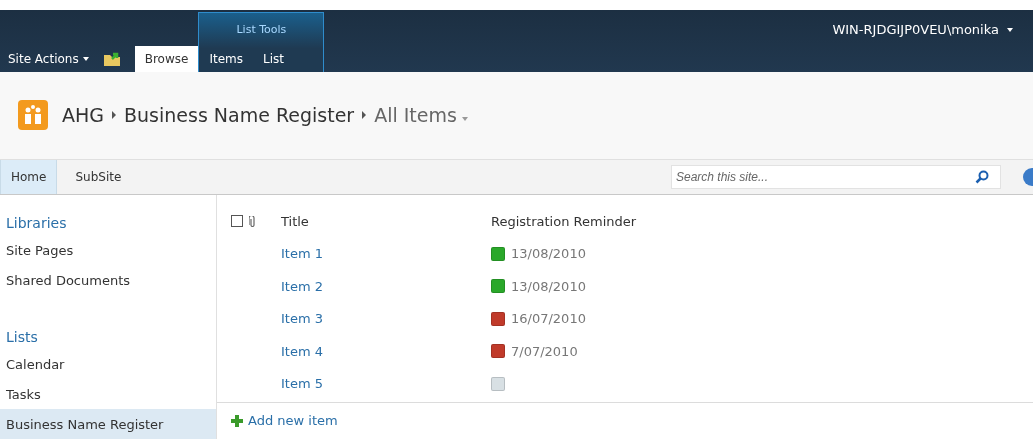  What do you see at coordinates (239, 115) in the screenshot?
I see `breadcrumb-link: Business Name Register` at bounding box center [239, 115].